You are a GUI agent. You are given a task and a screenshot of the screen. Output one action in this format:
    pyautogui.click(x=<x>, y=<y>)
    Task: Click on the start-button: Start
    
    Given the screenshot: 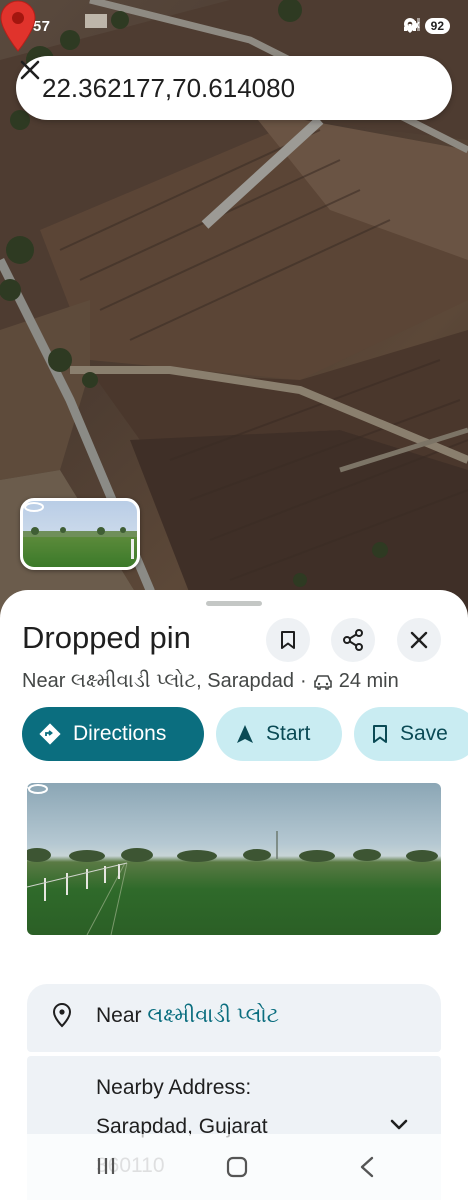 What is the action you would take?
    pyautogui.click(x=279, y=734)
    